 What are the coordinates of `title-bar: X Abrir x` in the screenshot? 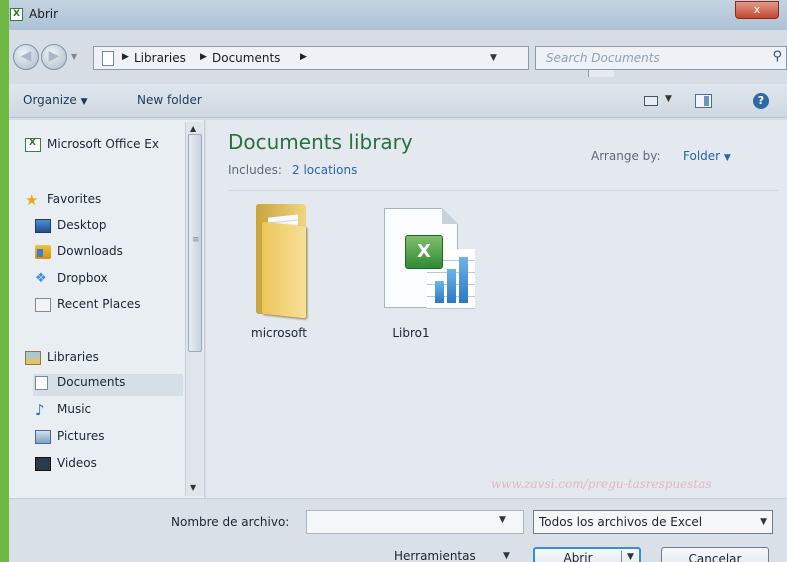 It's located at (398, 15).